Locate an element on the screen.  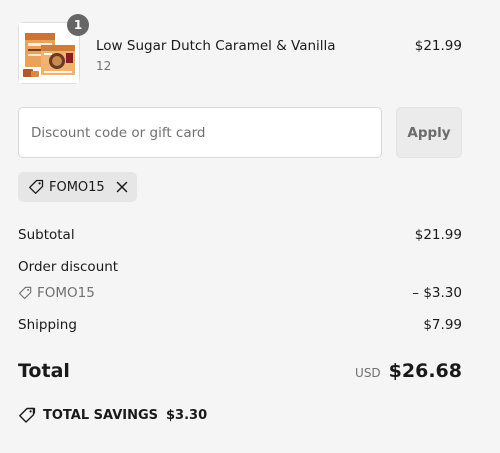
product-price: $21.99 is located at coordinates (438, 46).